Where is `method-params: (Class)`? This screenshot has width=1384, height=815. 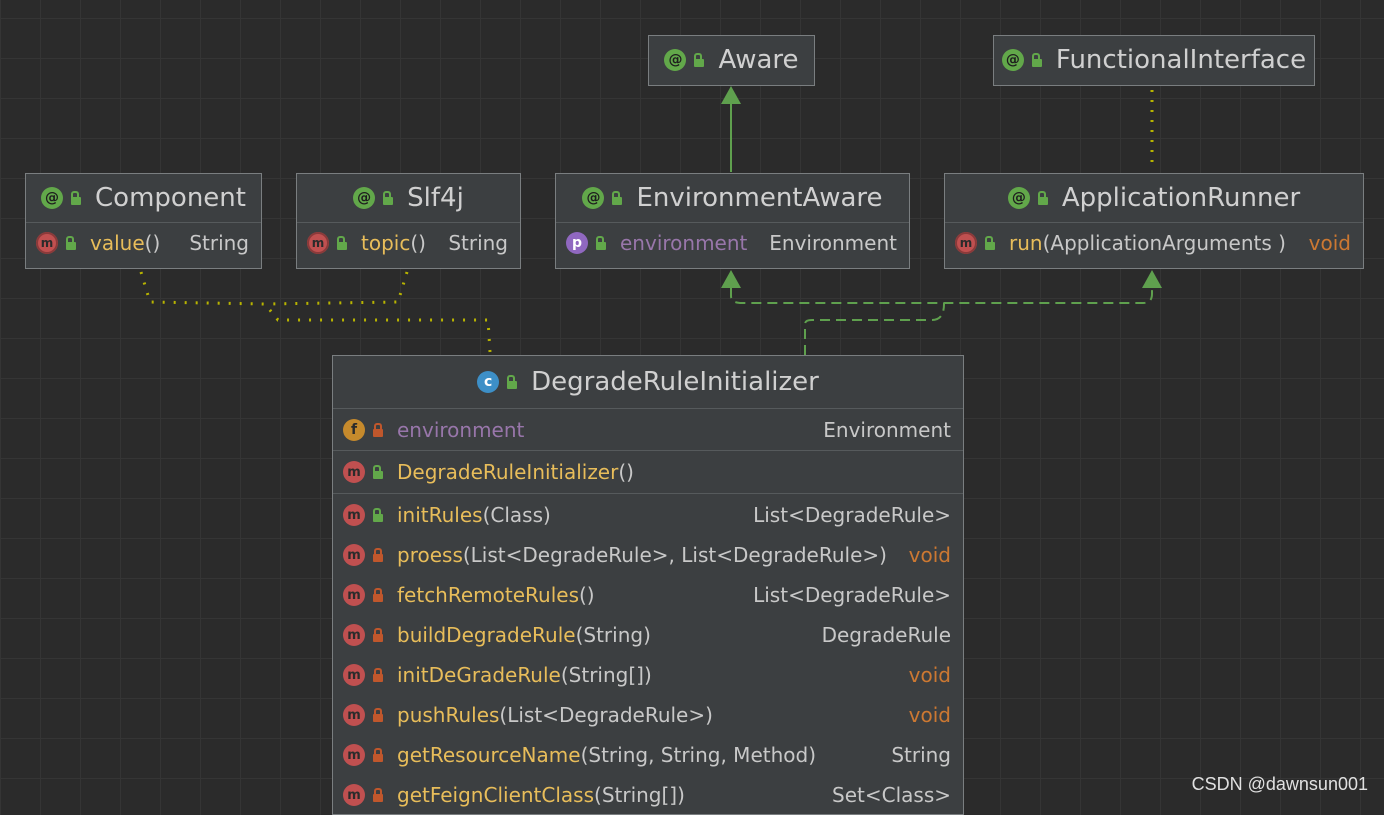
method-params: (Class) is located at coordinates (516, 515).